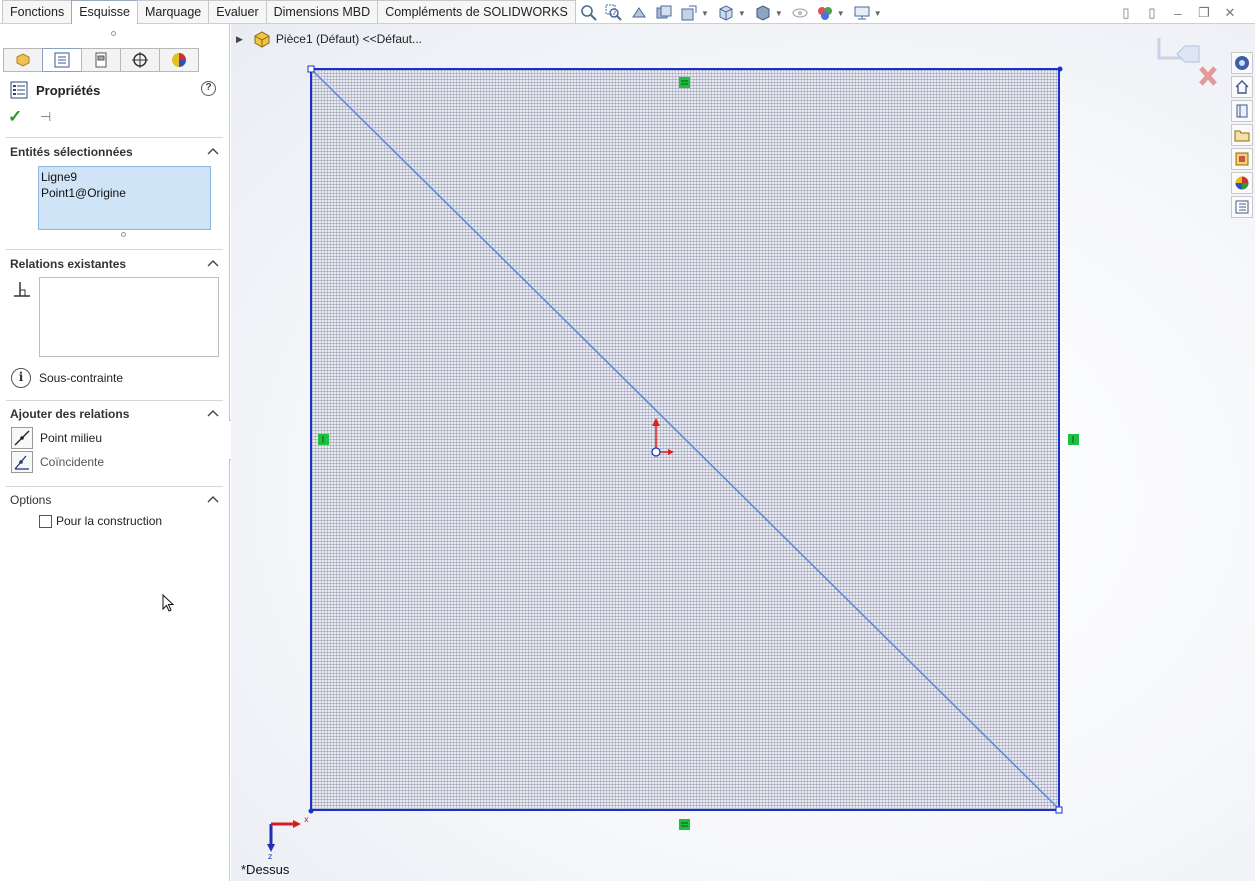 Image resolution: width=1255 pixels, height=881 pixels. What do you see at coordinates (115, 90) in the screenshot?
I see `property-manager-header: Propriétés ?` at bounding box center [115, 90].